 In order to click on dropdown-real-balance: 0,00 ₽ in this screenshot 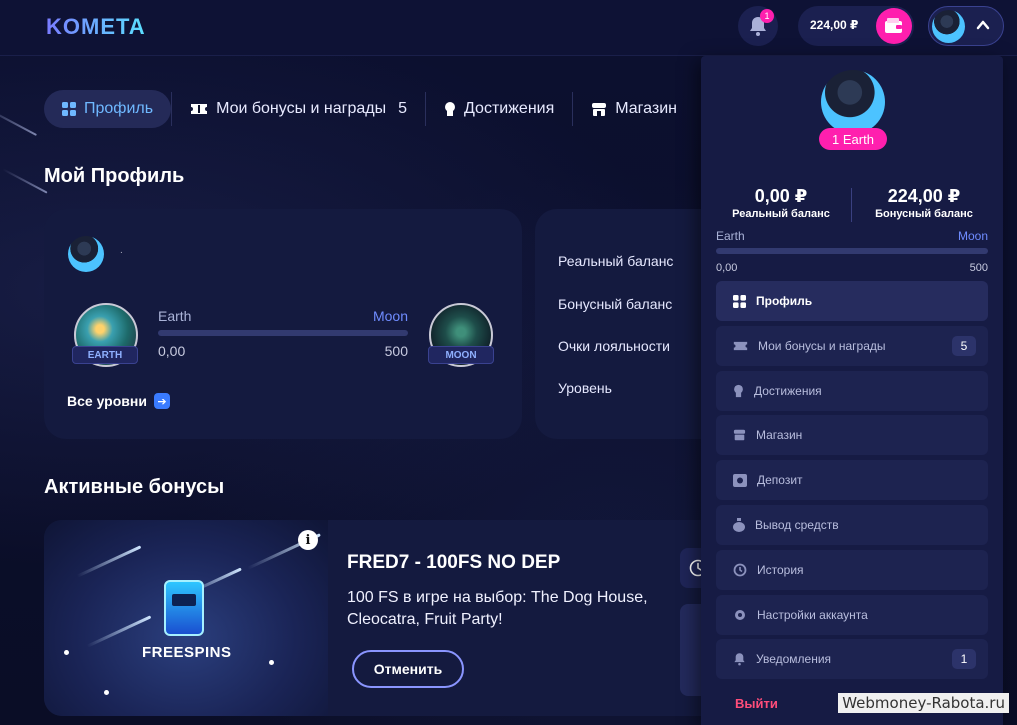, I will do `click(781, 196)`.